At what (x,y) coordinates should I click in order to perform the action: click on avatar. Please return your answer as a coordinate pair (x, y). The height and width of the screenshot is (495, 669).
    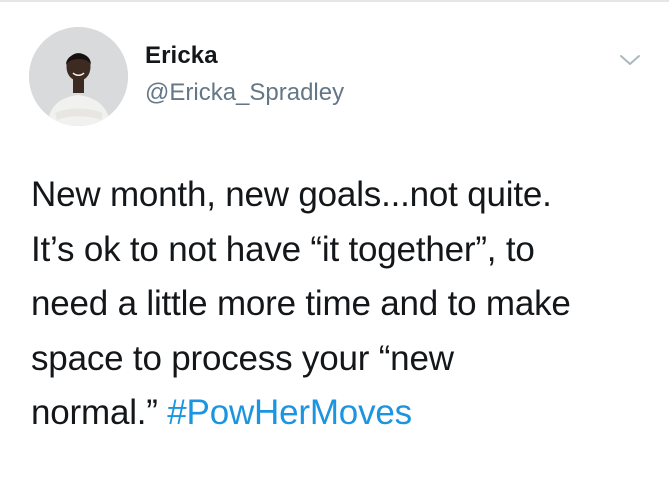
    Looking at the image, I should click on (78, 76).